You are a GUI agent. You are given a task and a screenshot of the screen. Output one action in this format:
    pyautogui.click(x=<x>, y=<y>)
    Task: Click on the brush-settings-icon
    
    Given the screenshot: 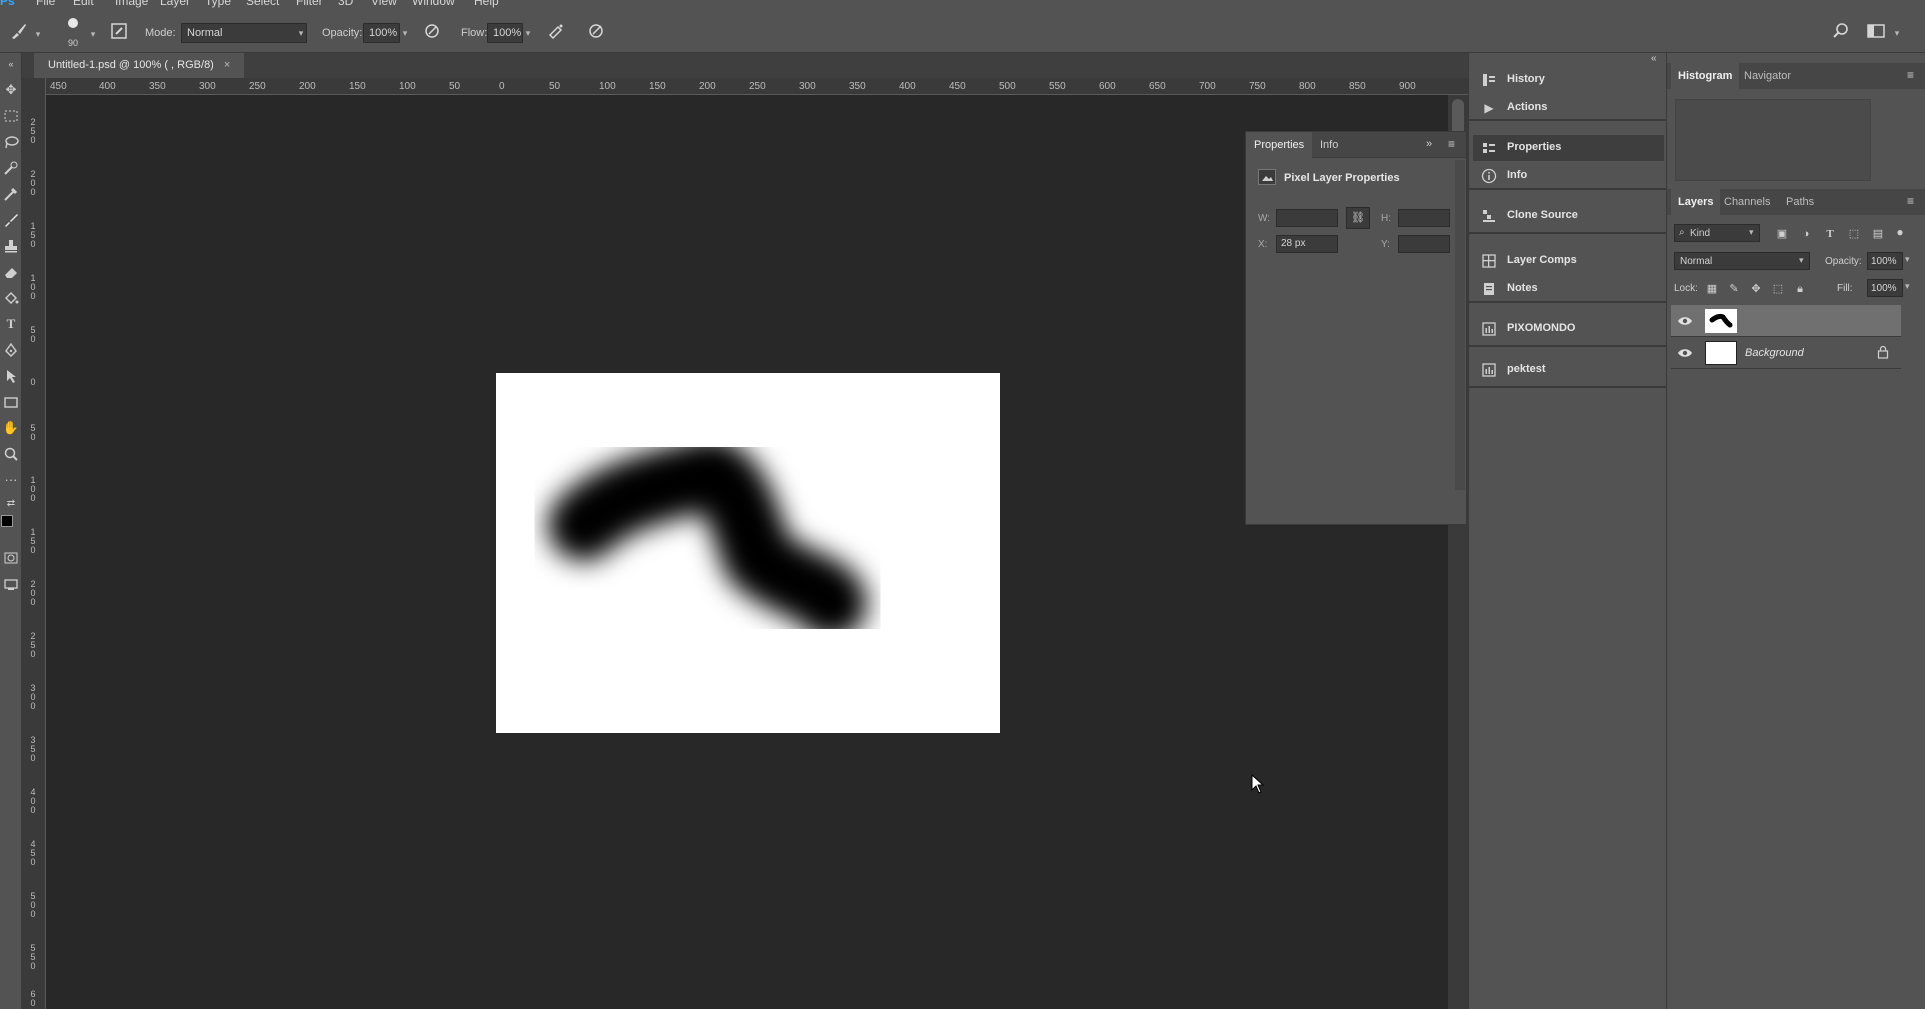 What is the action you would take?
    pyautogui.click(x=119, y=31)
    